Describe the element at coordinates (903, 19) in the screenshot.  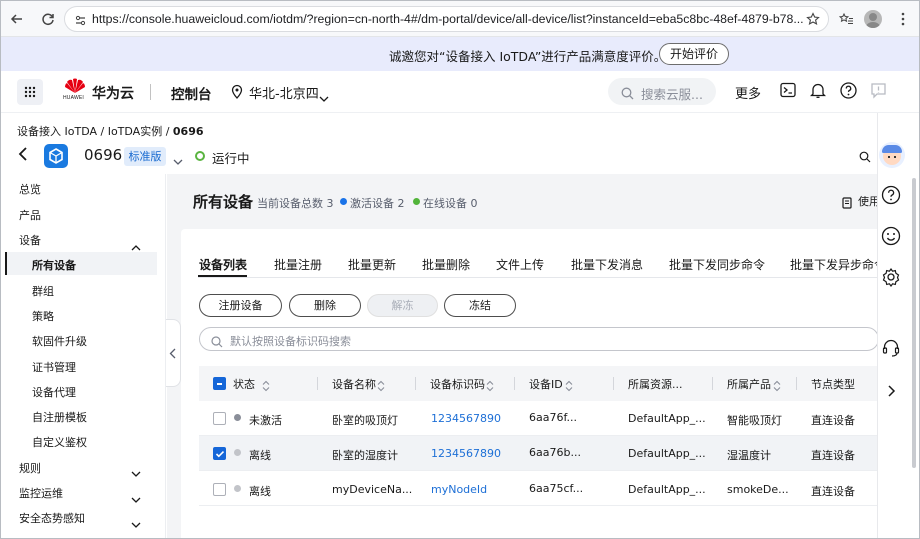
I see `browser-menu-icon` at that location.